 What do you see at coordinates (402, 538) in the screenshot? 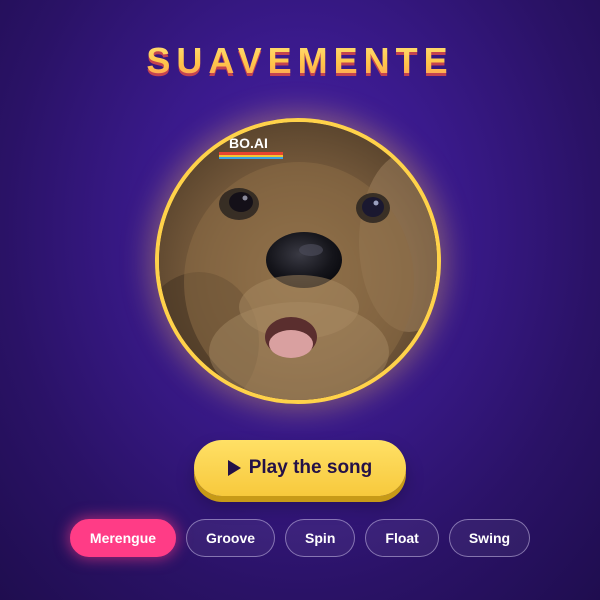
I see `chip-float: Float` at bounding box center [402, 538].